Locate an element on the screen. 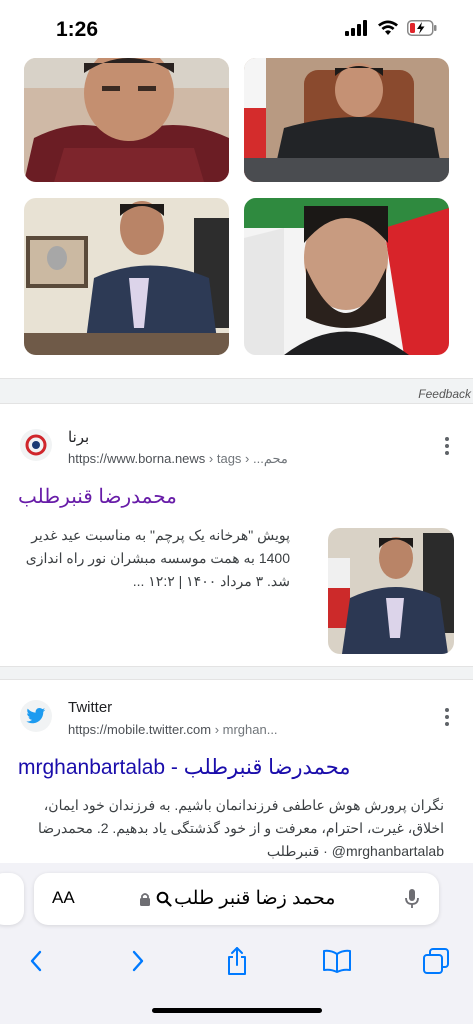  borna-favicon is located at coordinates (36, 445).